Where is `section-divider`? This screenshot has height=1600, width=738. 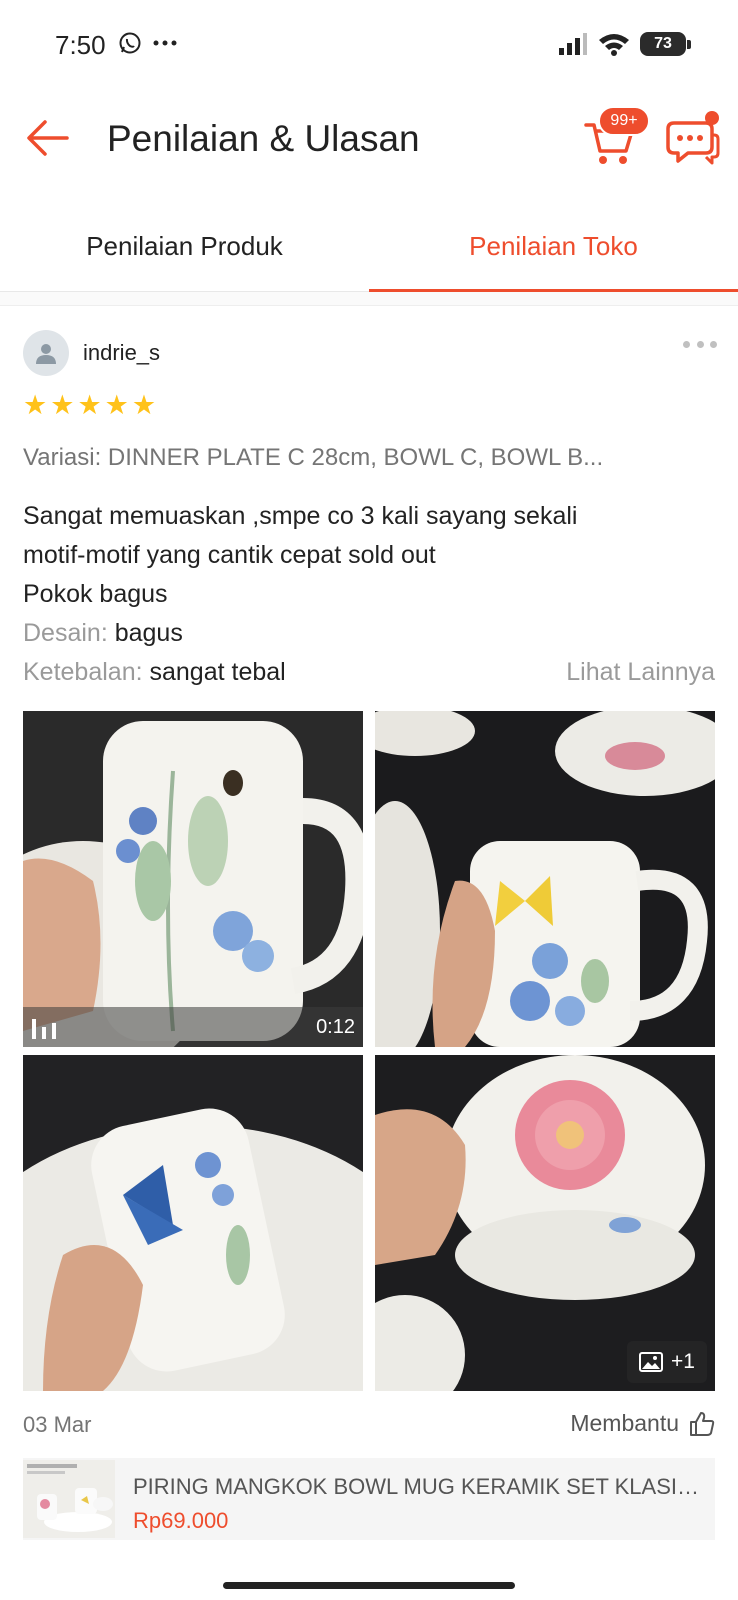
section-divider is located at coordinates (369, 299).